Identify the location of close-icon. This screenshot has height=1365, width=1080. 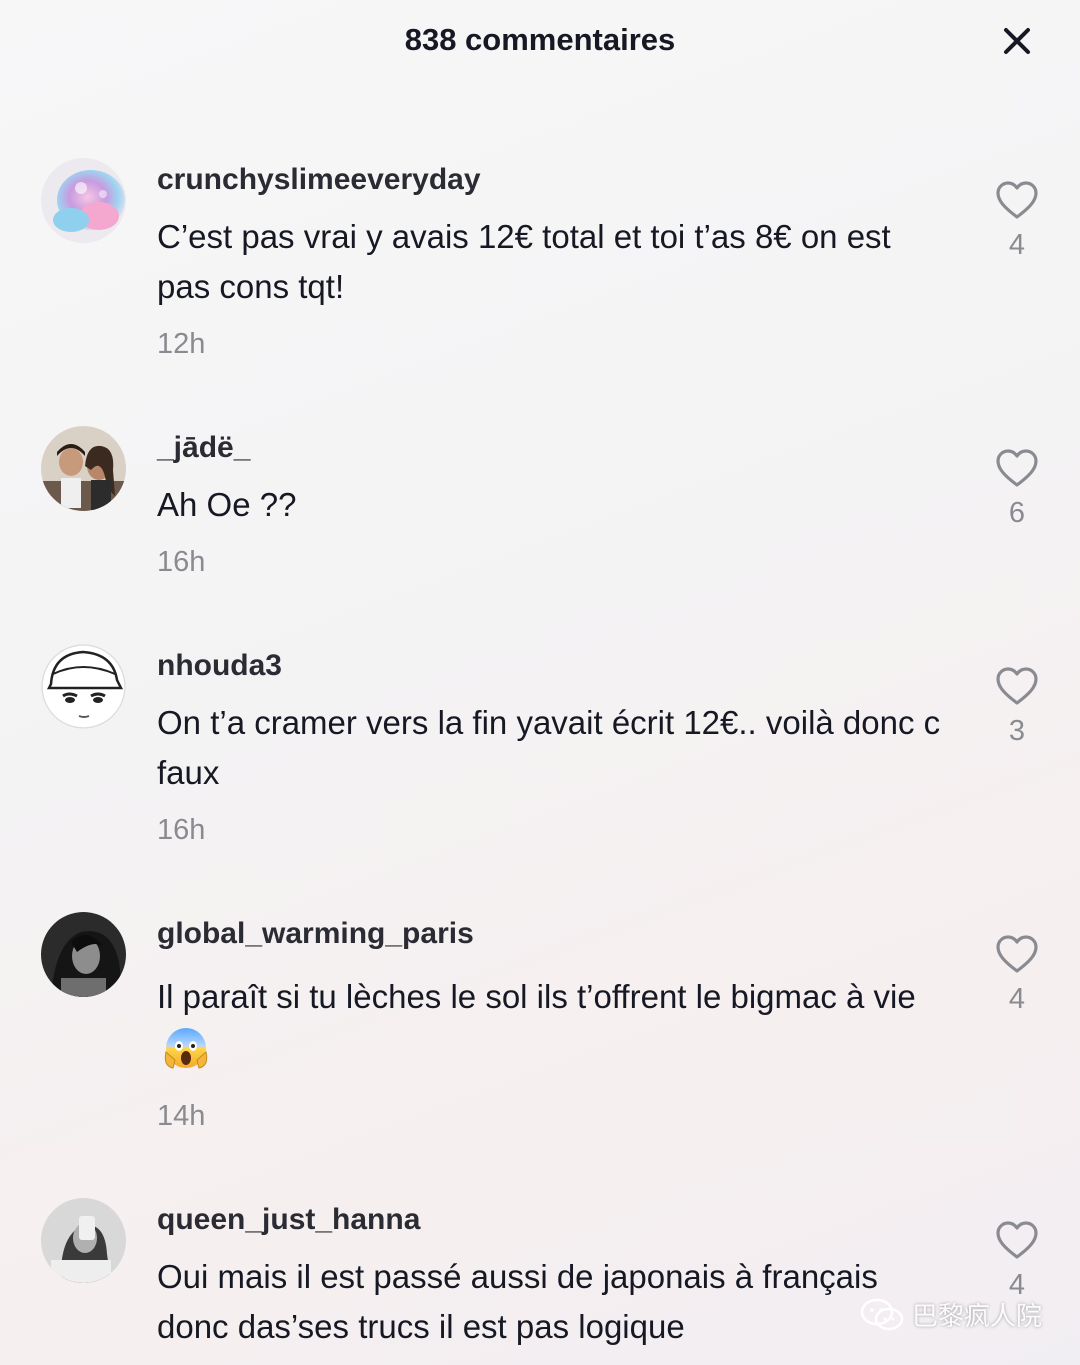
(1017, 41).